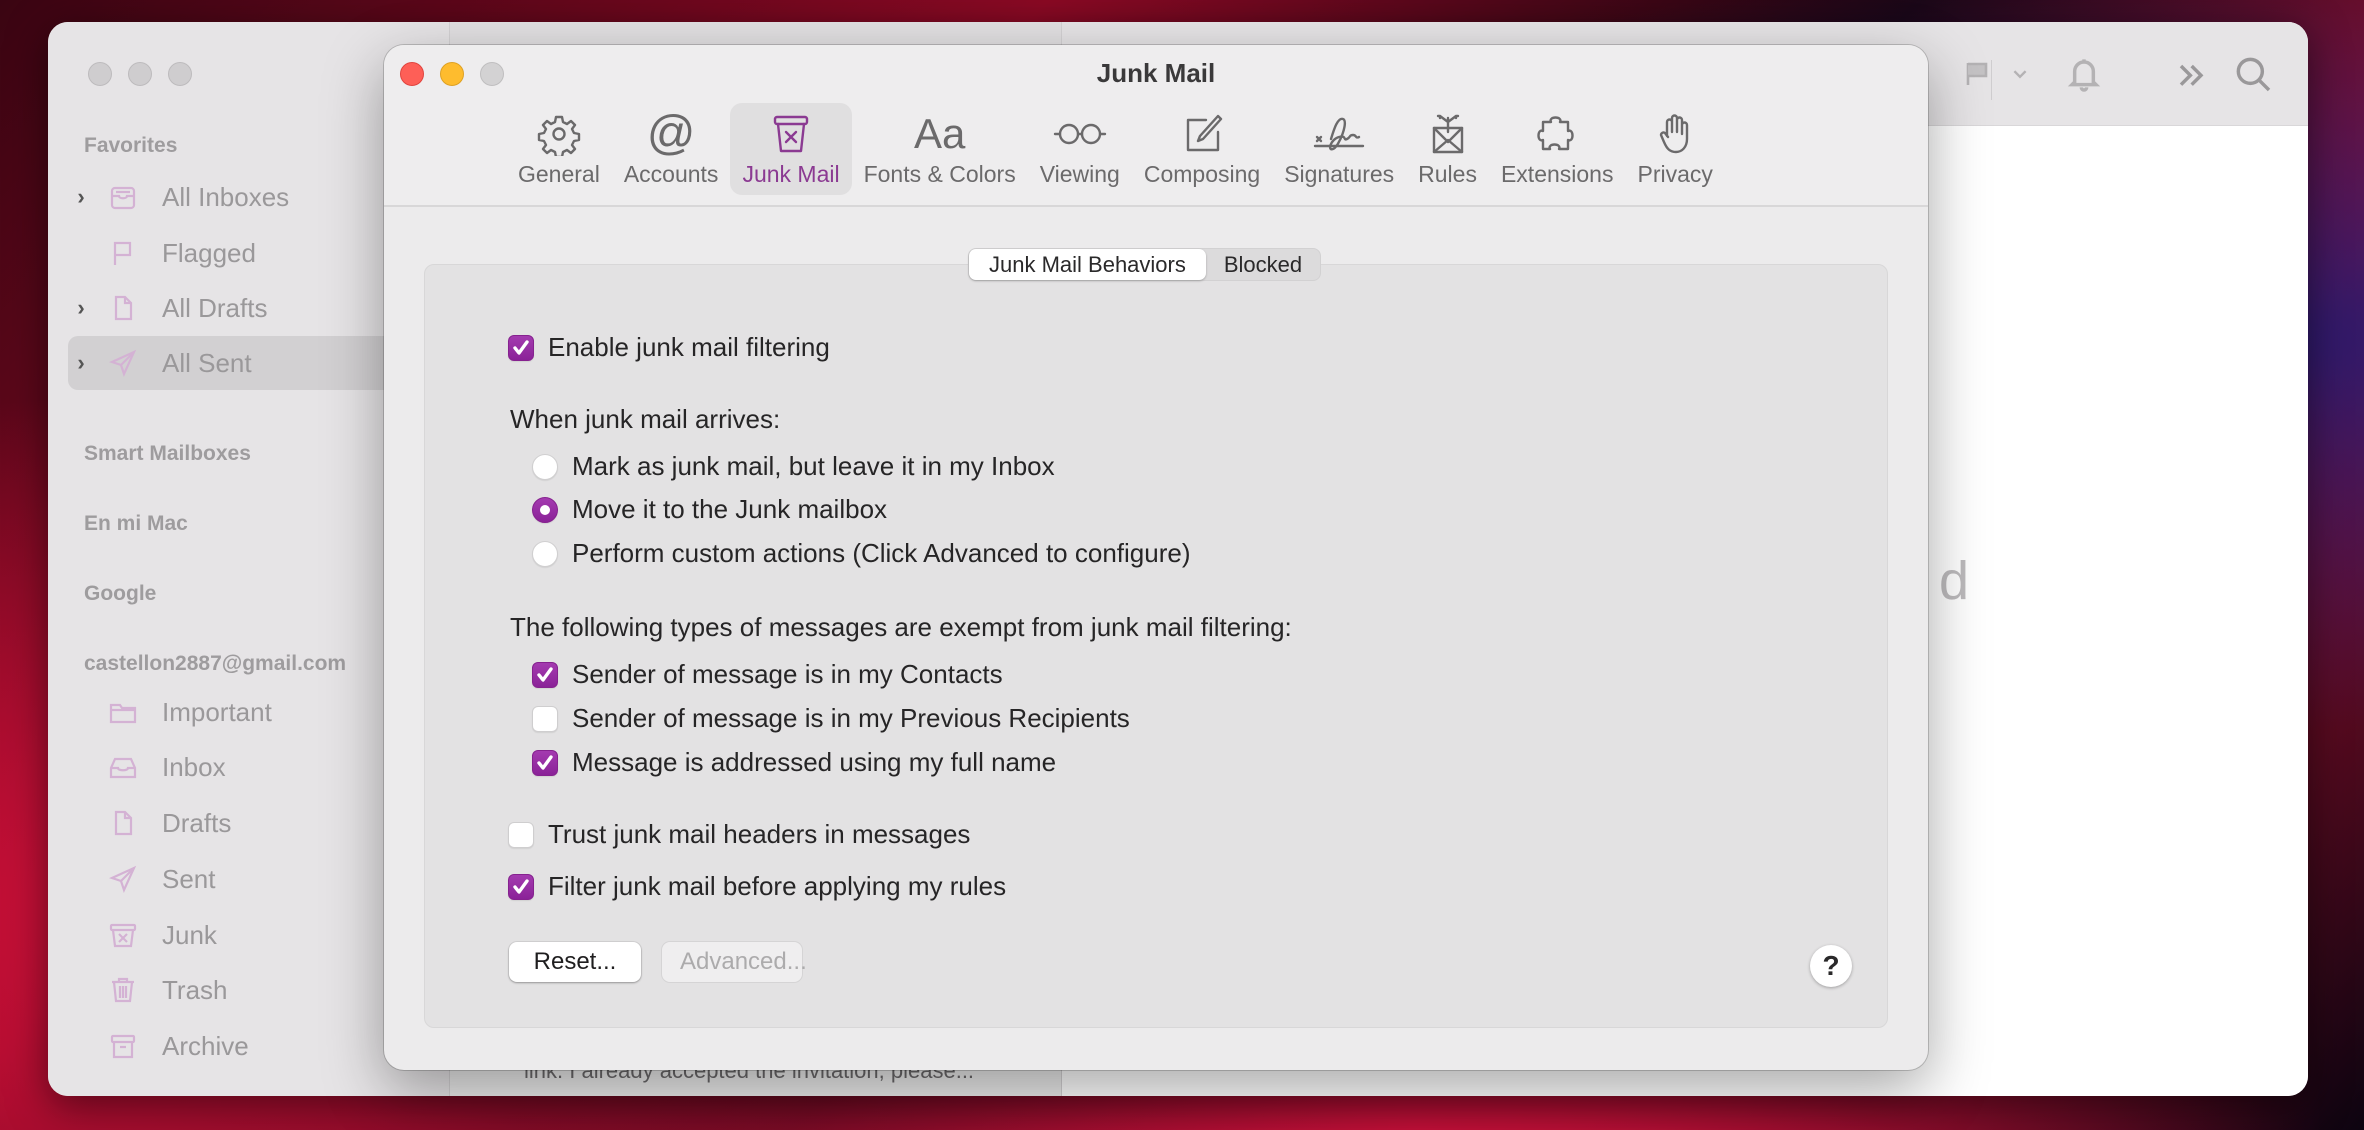  What do you see at coordinates (671, 133) in the screenshot?
I see `at-sign-icon: @` at bounding box center [671, 133].